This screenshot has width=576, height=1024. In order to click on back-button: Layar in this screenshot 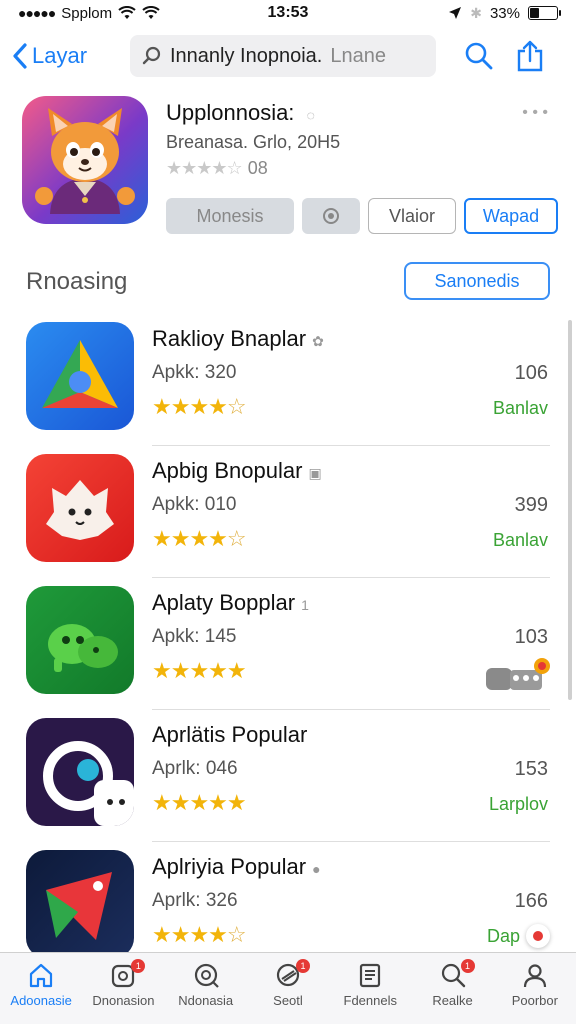, I will do `click(71, 56)`.